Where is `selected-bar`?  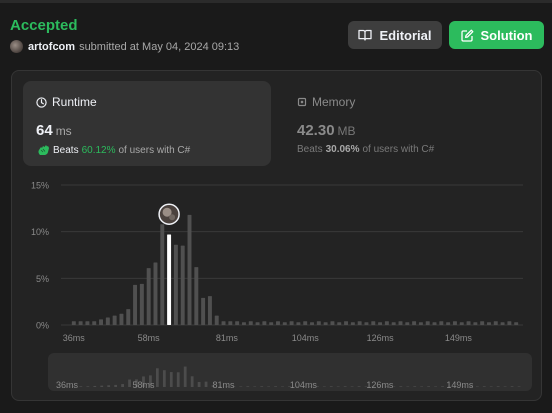
selected-bar is located at coordinates (169, 279).